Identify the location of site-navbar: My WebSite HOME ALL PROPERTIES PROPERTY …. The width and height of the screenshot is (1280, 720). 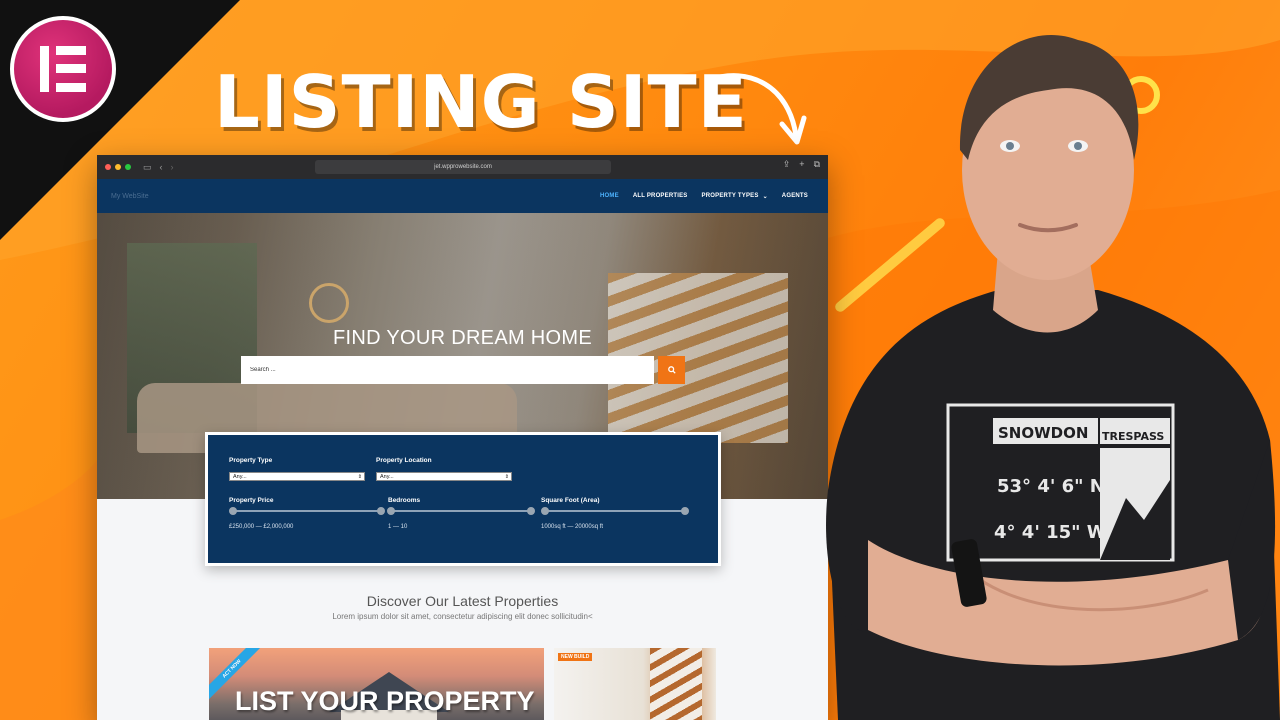
(462, 196).